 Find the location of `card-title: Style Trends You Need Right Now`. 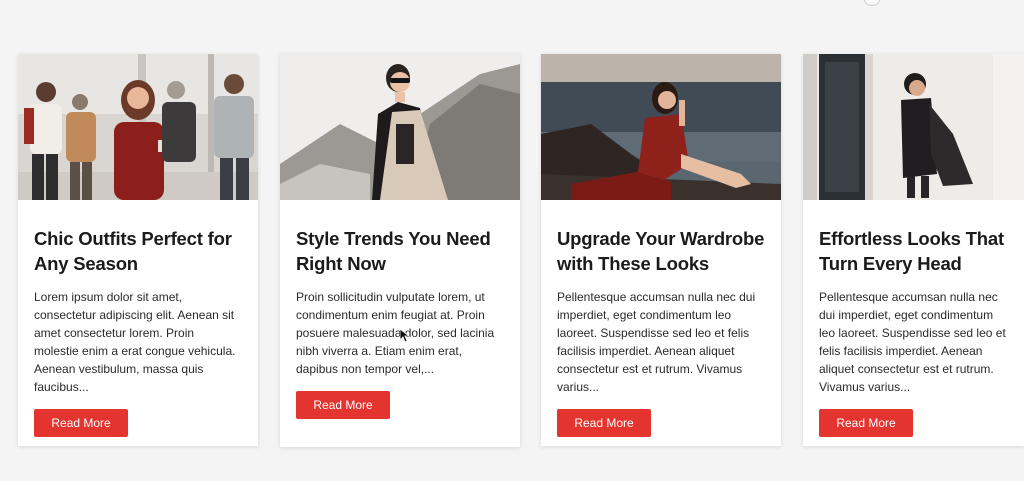

card-title: Style Trends You Need Right Now is located at coordinates (400, 251).